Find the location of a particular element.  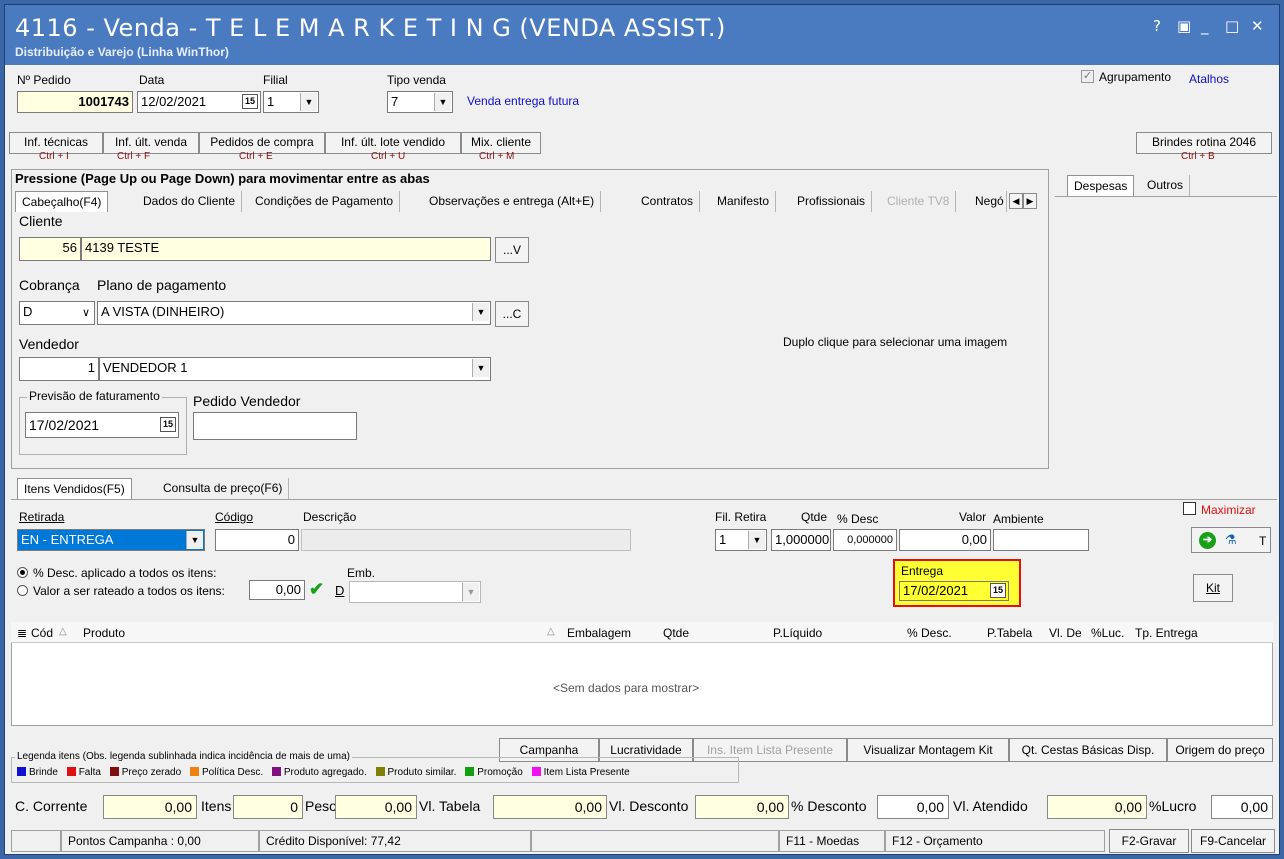

radio-valor-label: Valor a ser rateado a todos os itens: is located at coordinates (129, 591).